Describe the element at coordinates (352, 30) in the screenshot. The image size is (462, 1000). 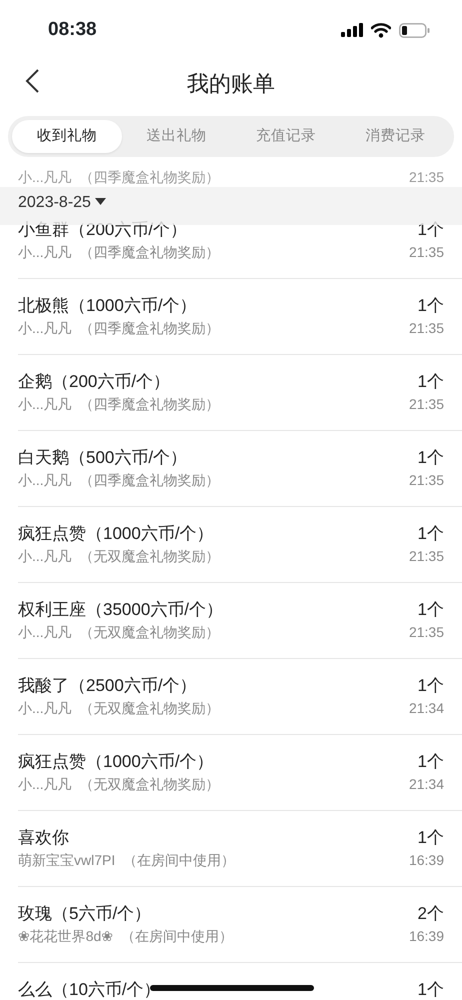
I see `signal-icon` at that location.